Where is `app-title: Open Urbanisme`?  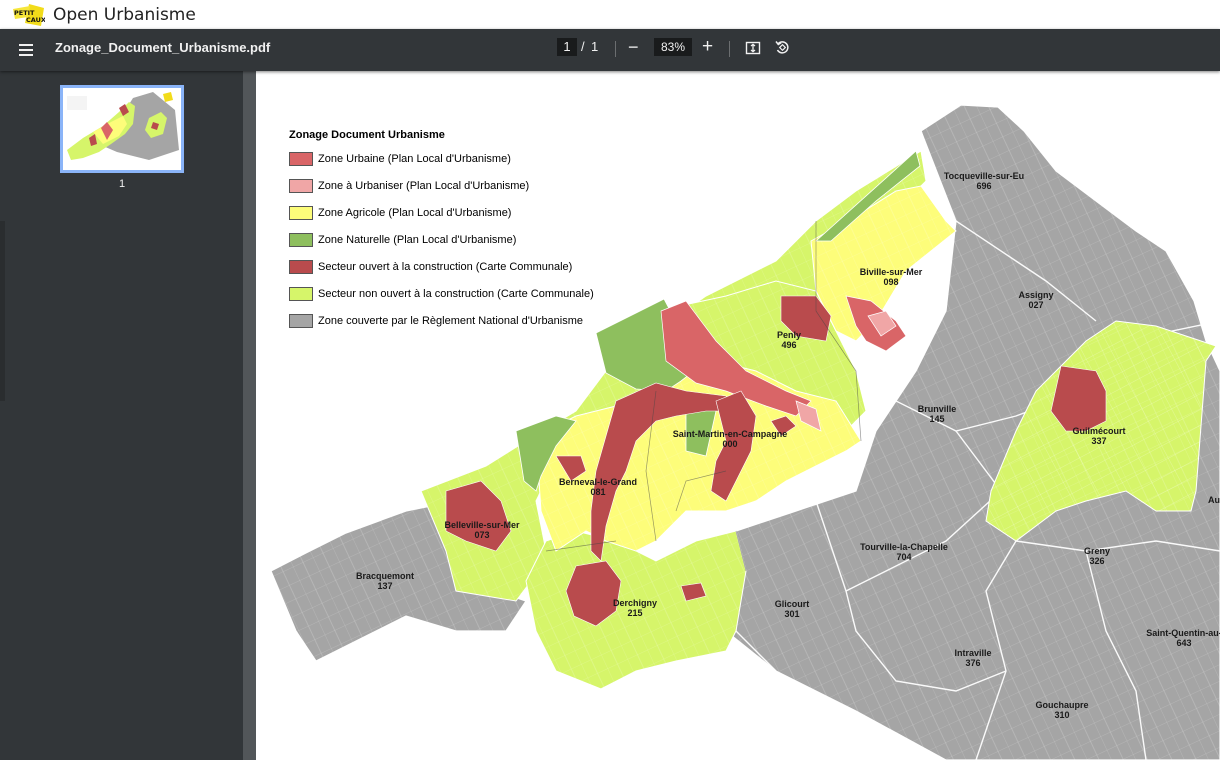 app-title: Open Urbanisme is located at coordinates (124, 14).